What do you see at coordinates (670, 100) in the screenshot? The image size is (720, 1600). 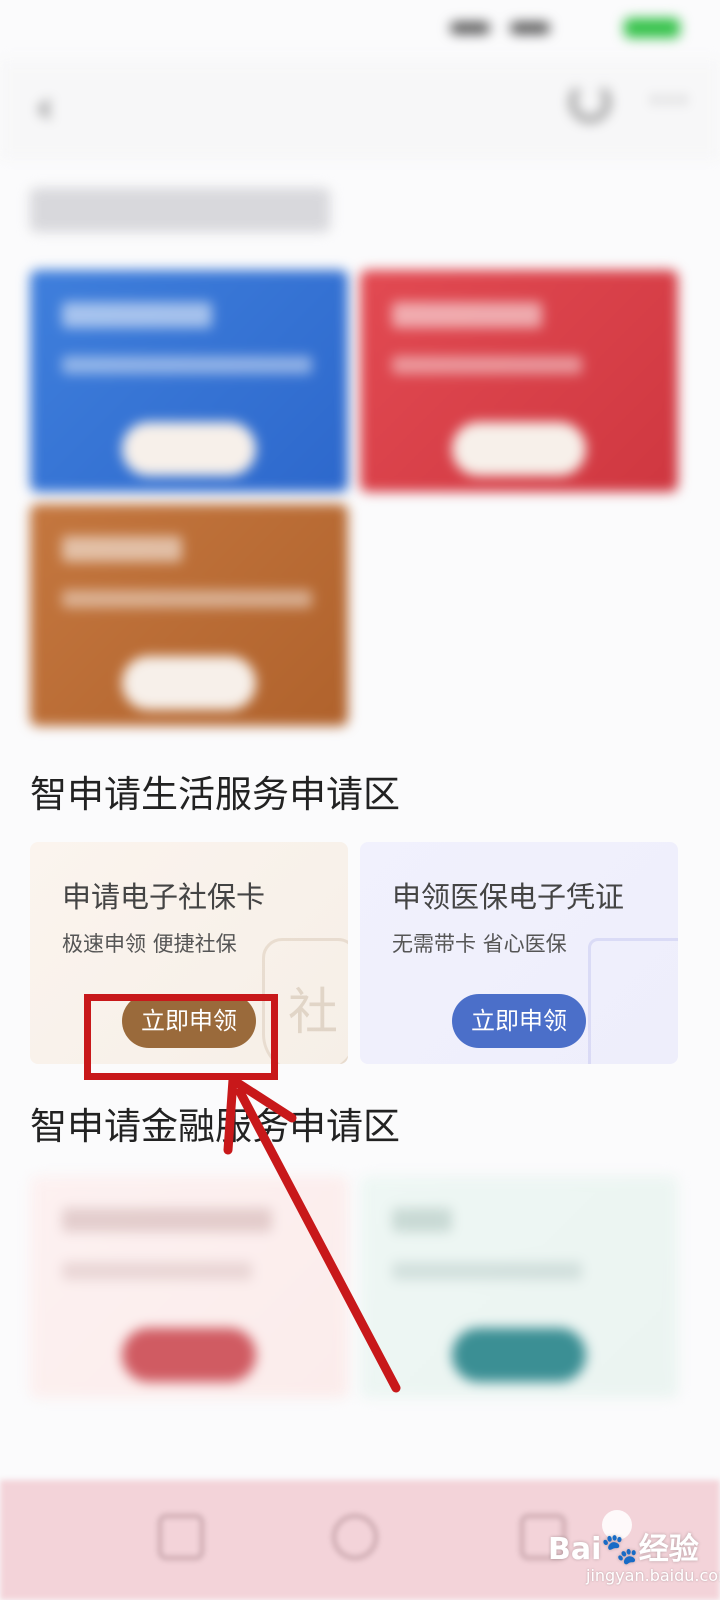 I see `more-options-icon: ···` at bounding box center [670, 100].